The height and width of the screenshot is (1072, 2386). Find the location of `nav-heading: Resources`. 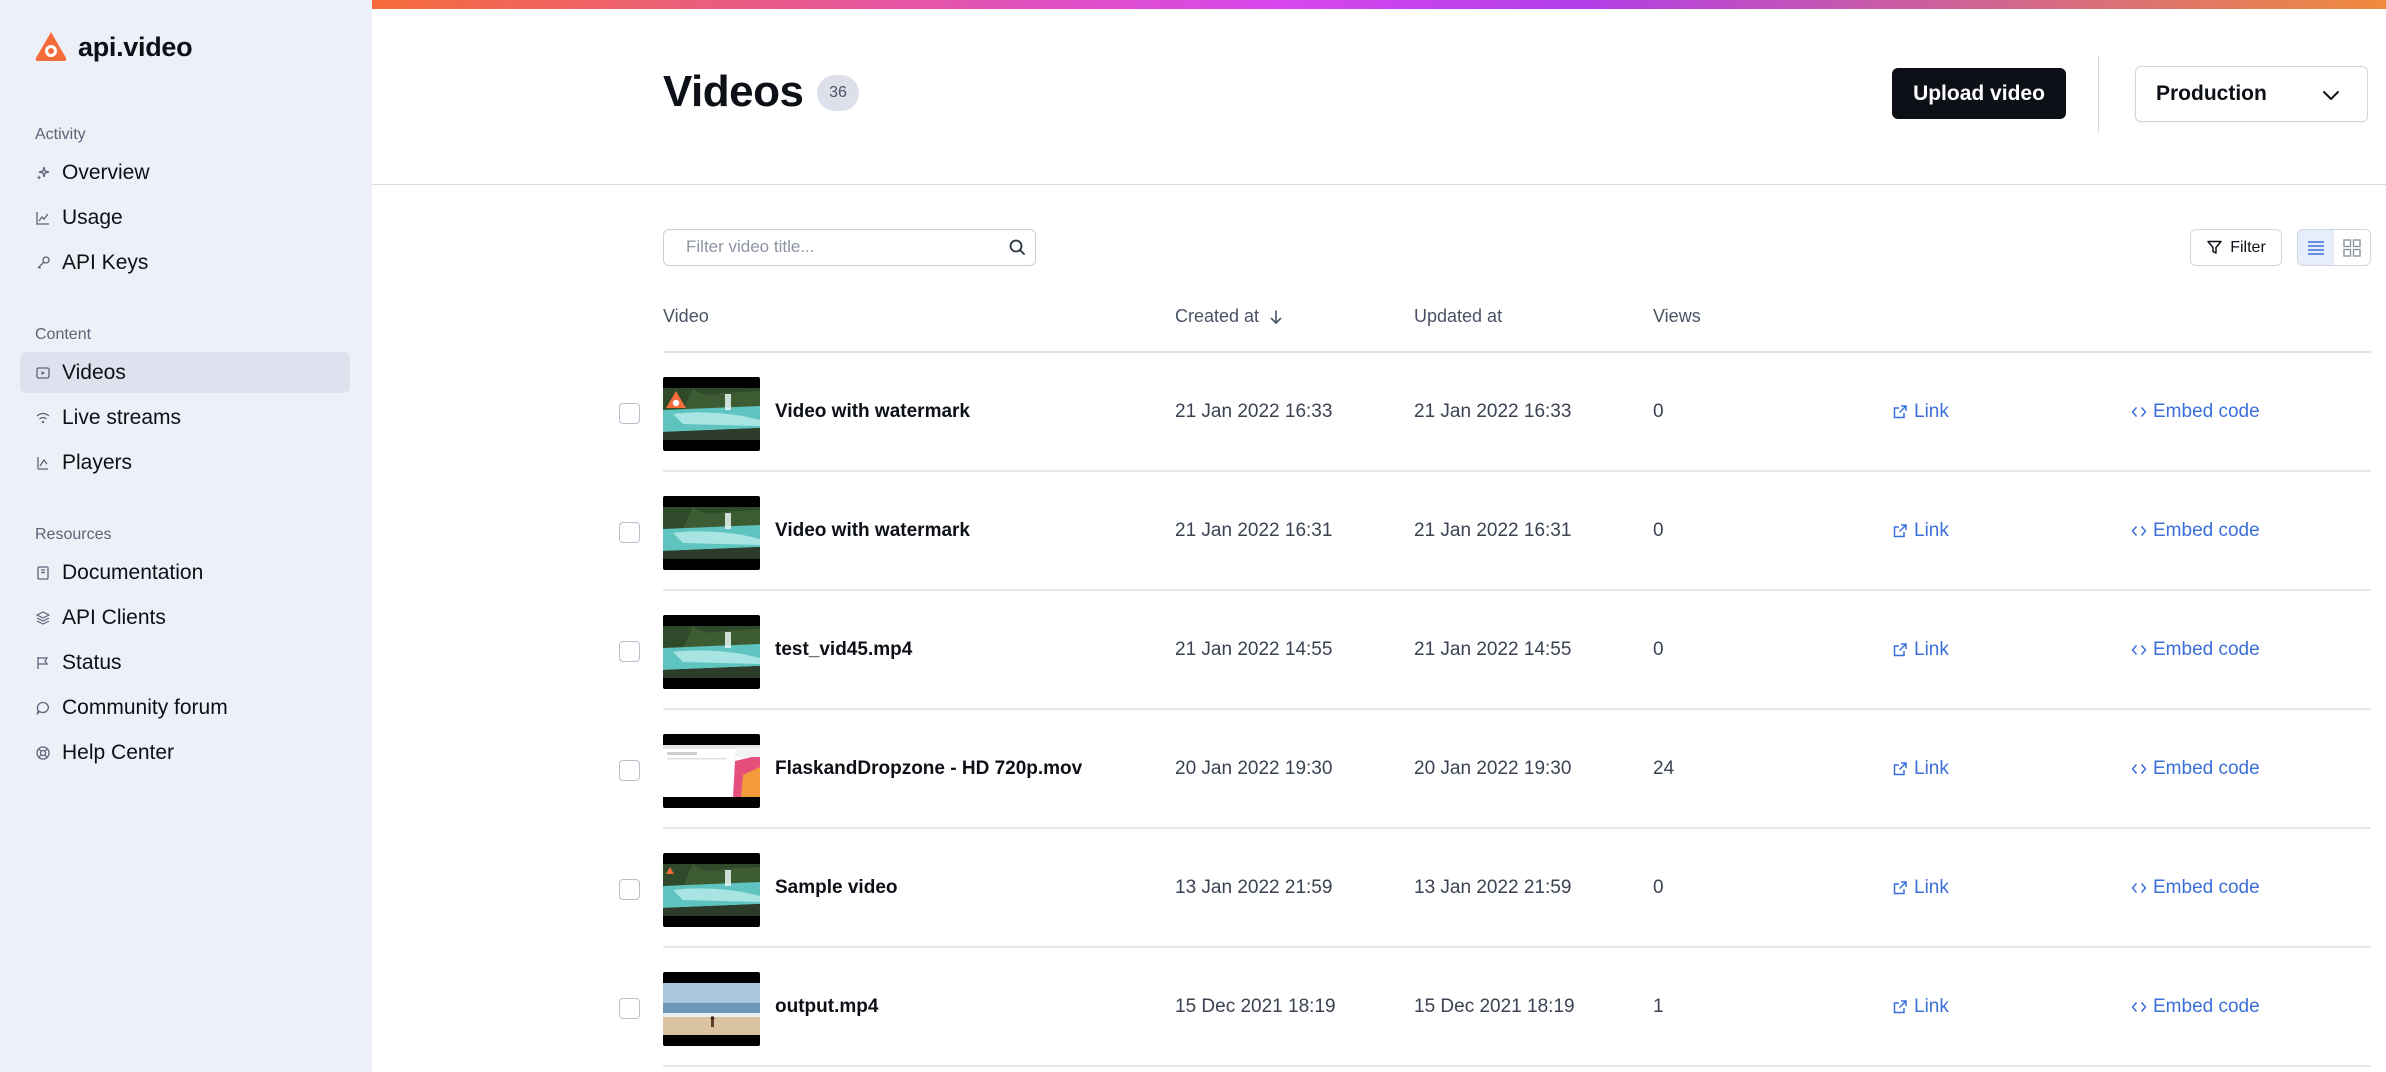

nav-heading: Resources is located at coordinates (73, 534).